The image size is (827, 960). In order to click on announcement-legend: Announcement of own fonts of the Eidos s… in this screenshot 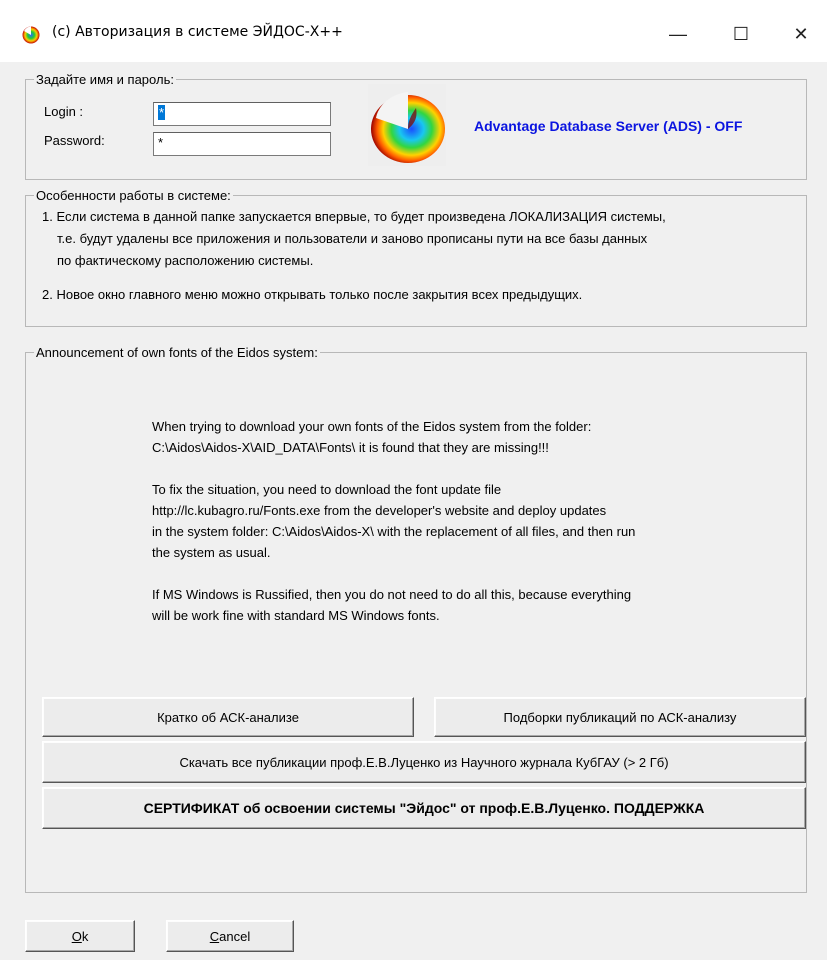, I will do `click(177, 352)`.